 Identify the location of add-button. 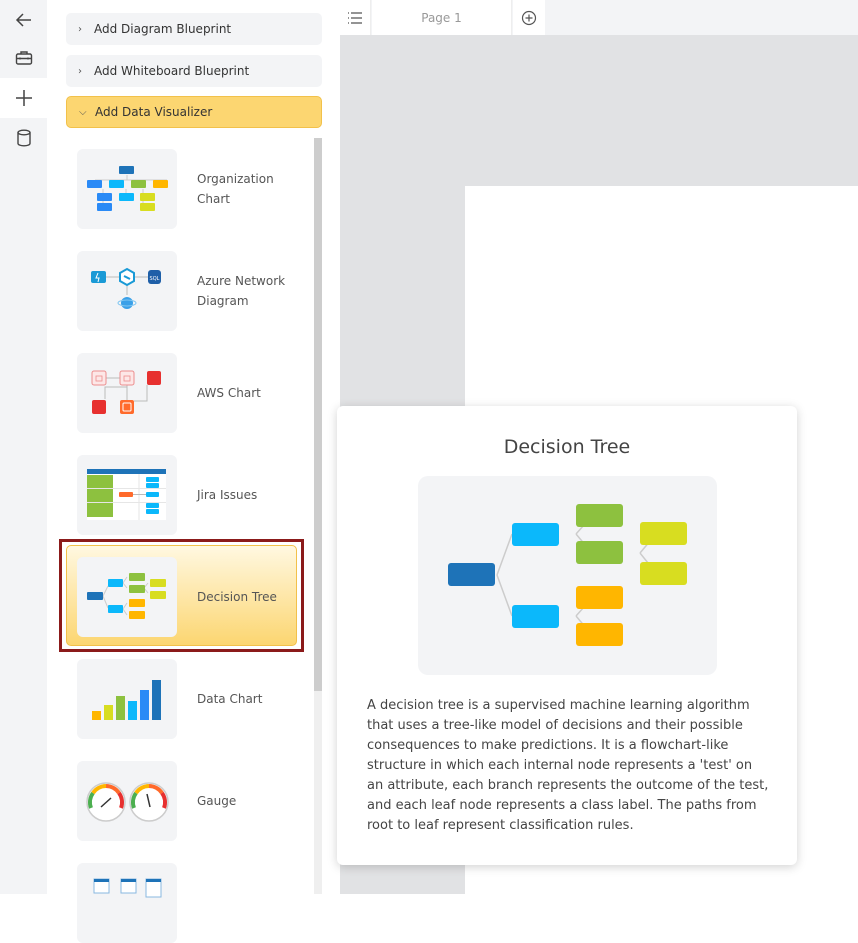
(23, 98).